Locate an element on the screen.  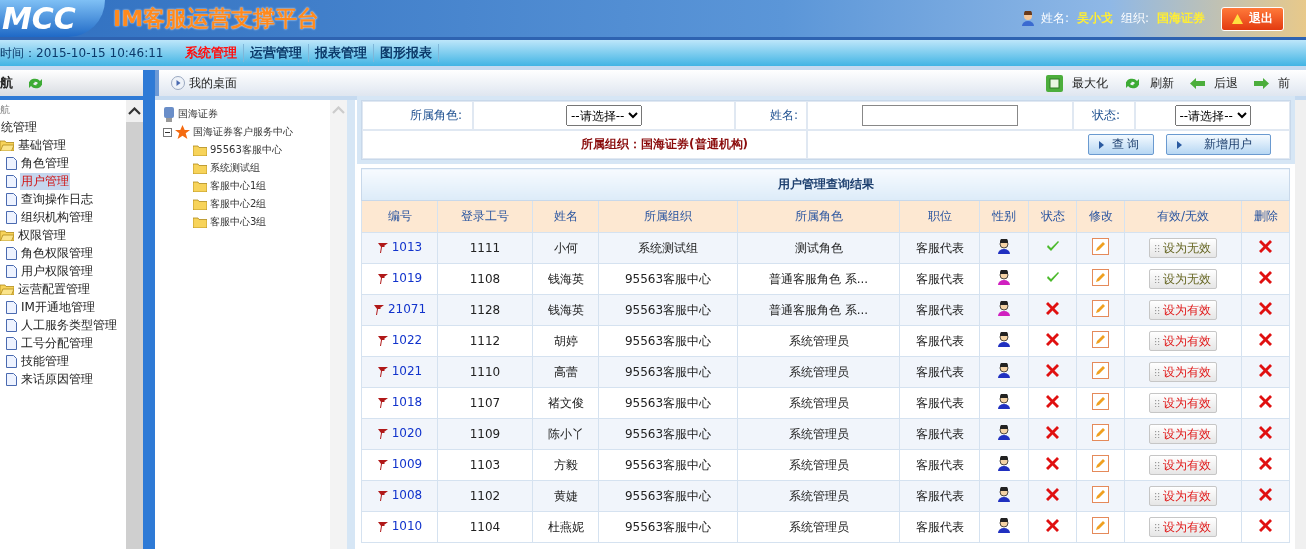
menu-tab: 运营管理 is located at coordinates (277, 53).